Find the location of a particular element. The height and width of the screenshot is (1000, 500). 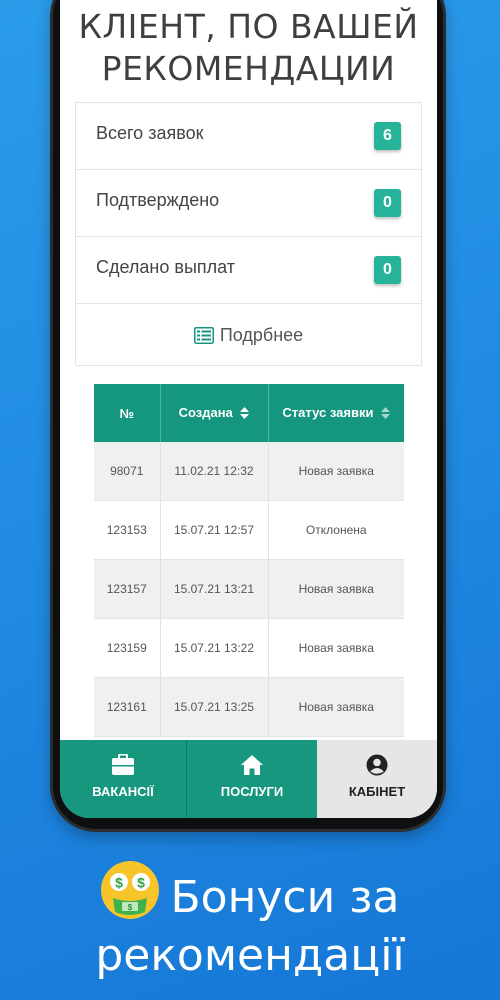

stat-label: Сделано выплат is located at coordinates (165, 267).